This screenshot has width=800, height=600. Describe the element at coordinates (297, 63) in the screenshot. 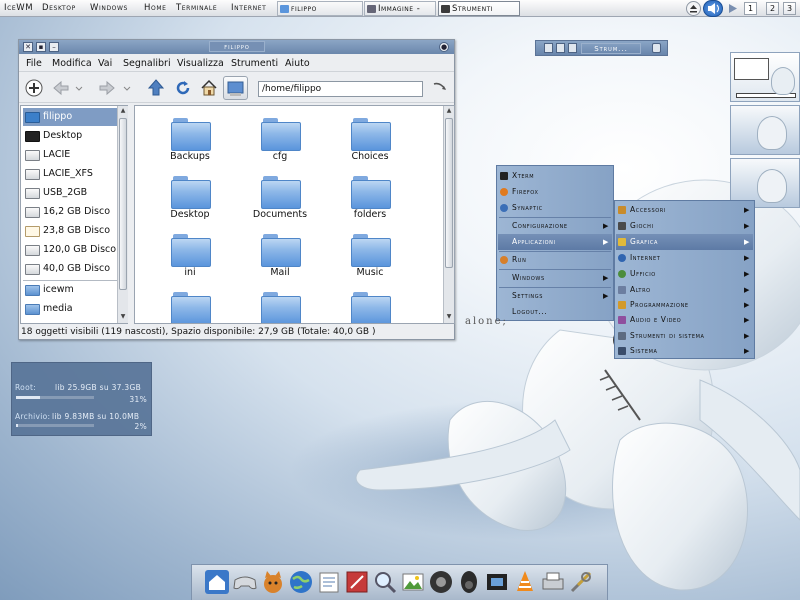

I see `menu-aiuto: Aiuto` at that location.